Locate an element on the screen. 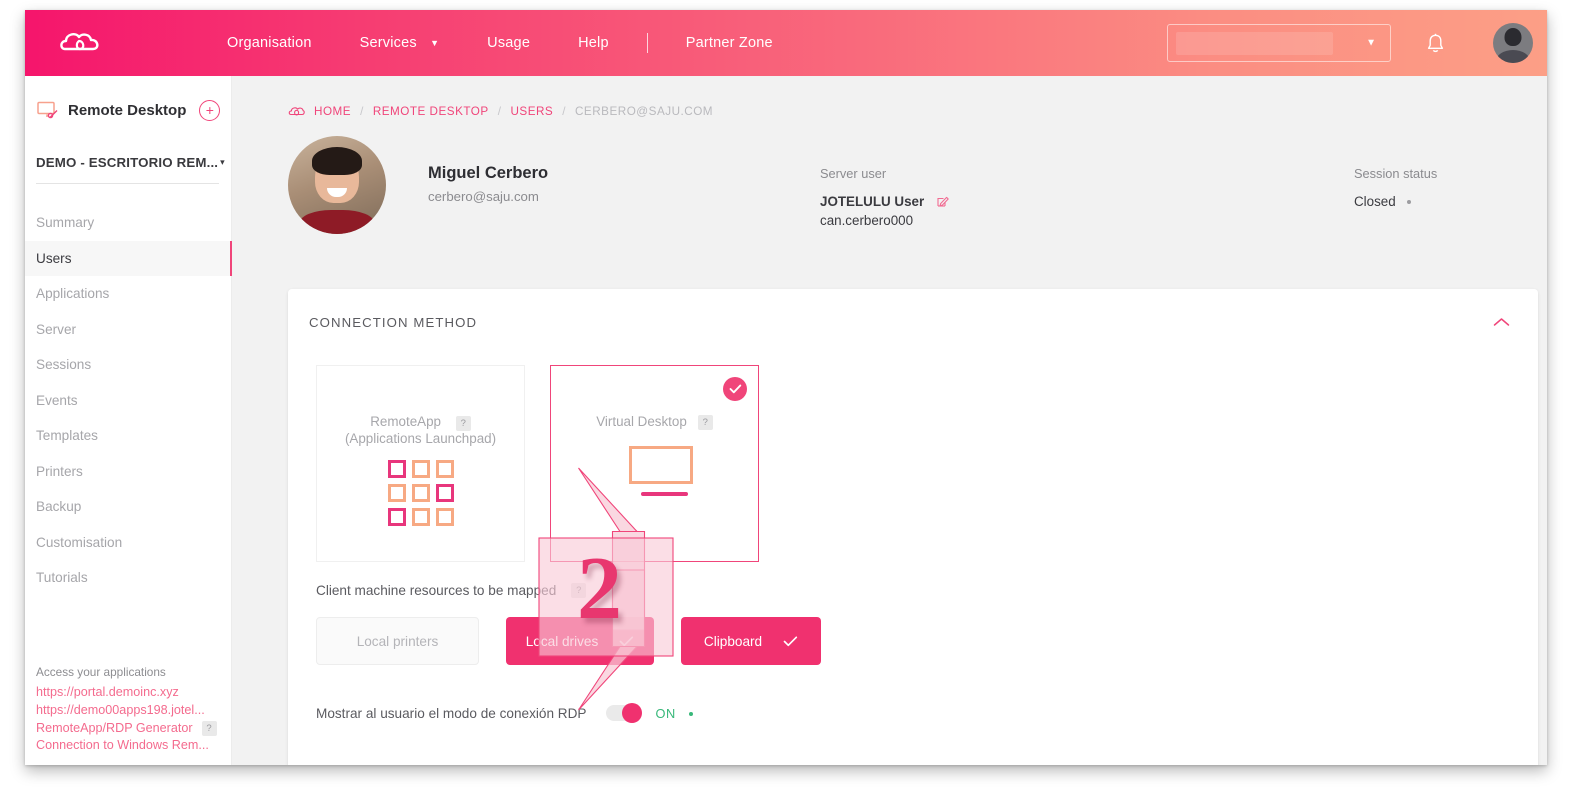 The image size is (1573, 793). sidebar-item-backup: Backup is located at coordinates (128, 507).